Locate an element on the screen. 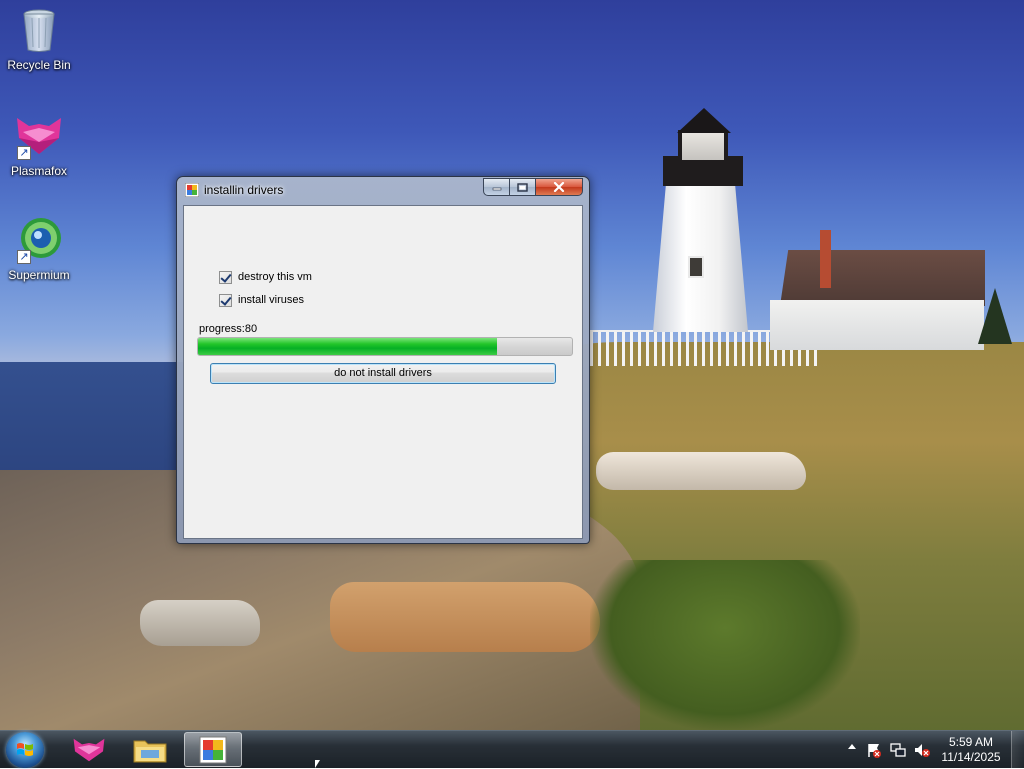  do-not-install-drivers-button: do not install drivers is located at coordinates (383, 373).